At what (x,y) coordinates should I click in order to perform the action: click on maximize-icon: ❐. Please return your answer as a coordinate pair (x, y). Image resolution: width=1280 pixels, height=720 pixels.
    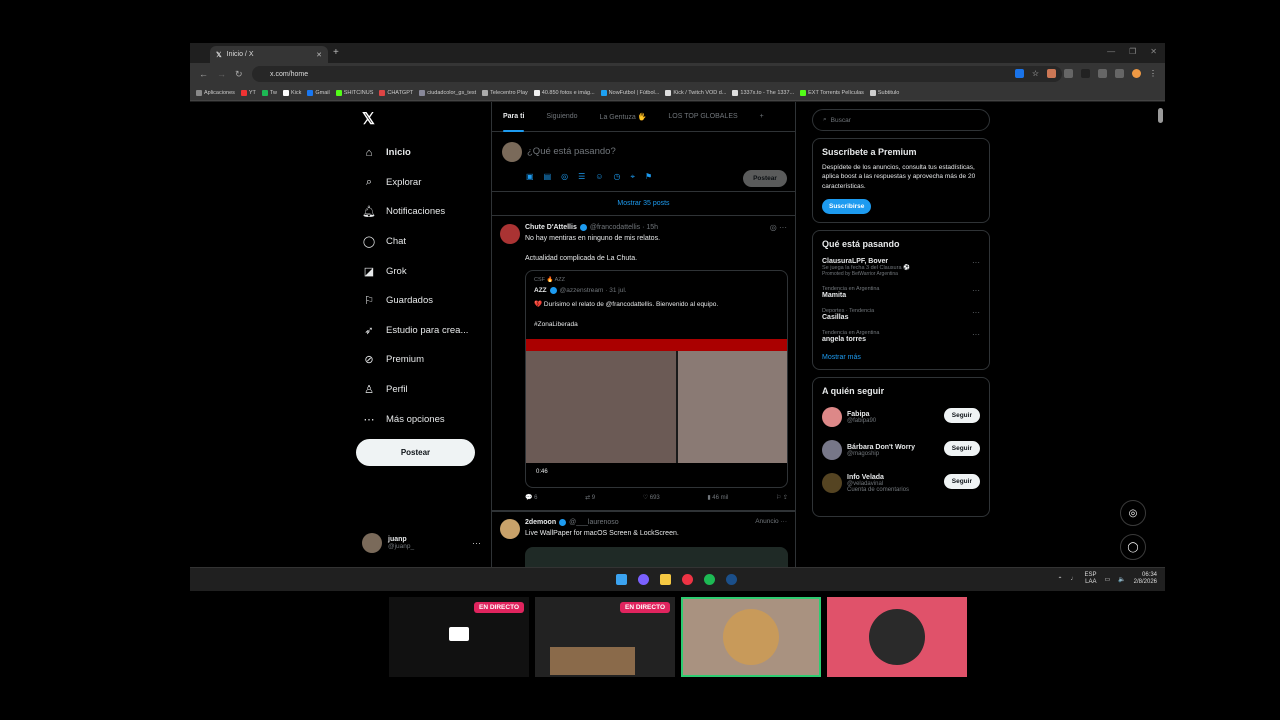
    Looking at the image, I should click on (1132, 51).